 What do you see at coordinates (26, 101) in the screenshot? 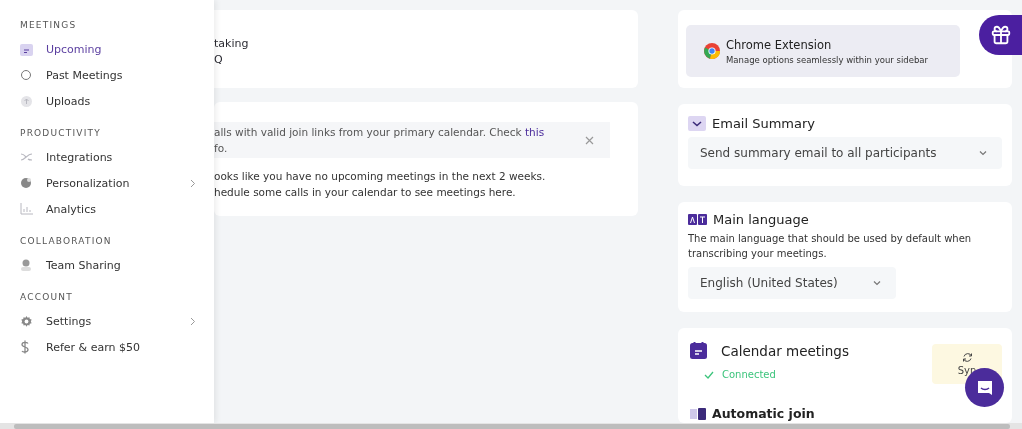
I see `upload-icon` at bounding box center [26, 101].